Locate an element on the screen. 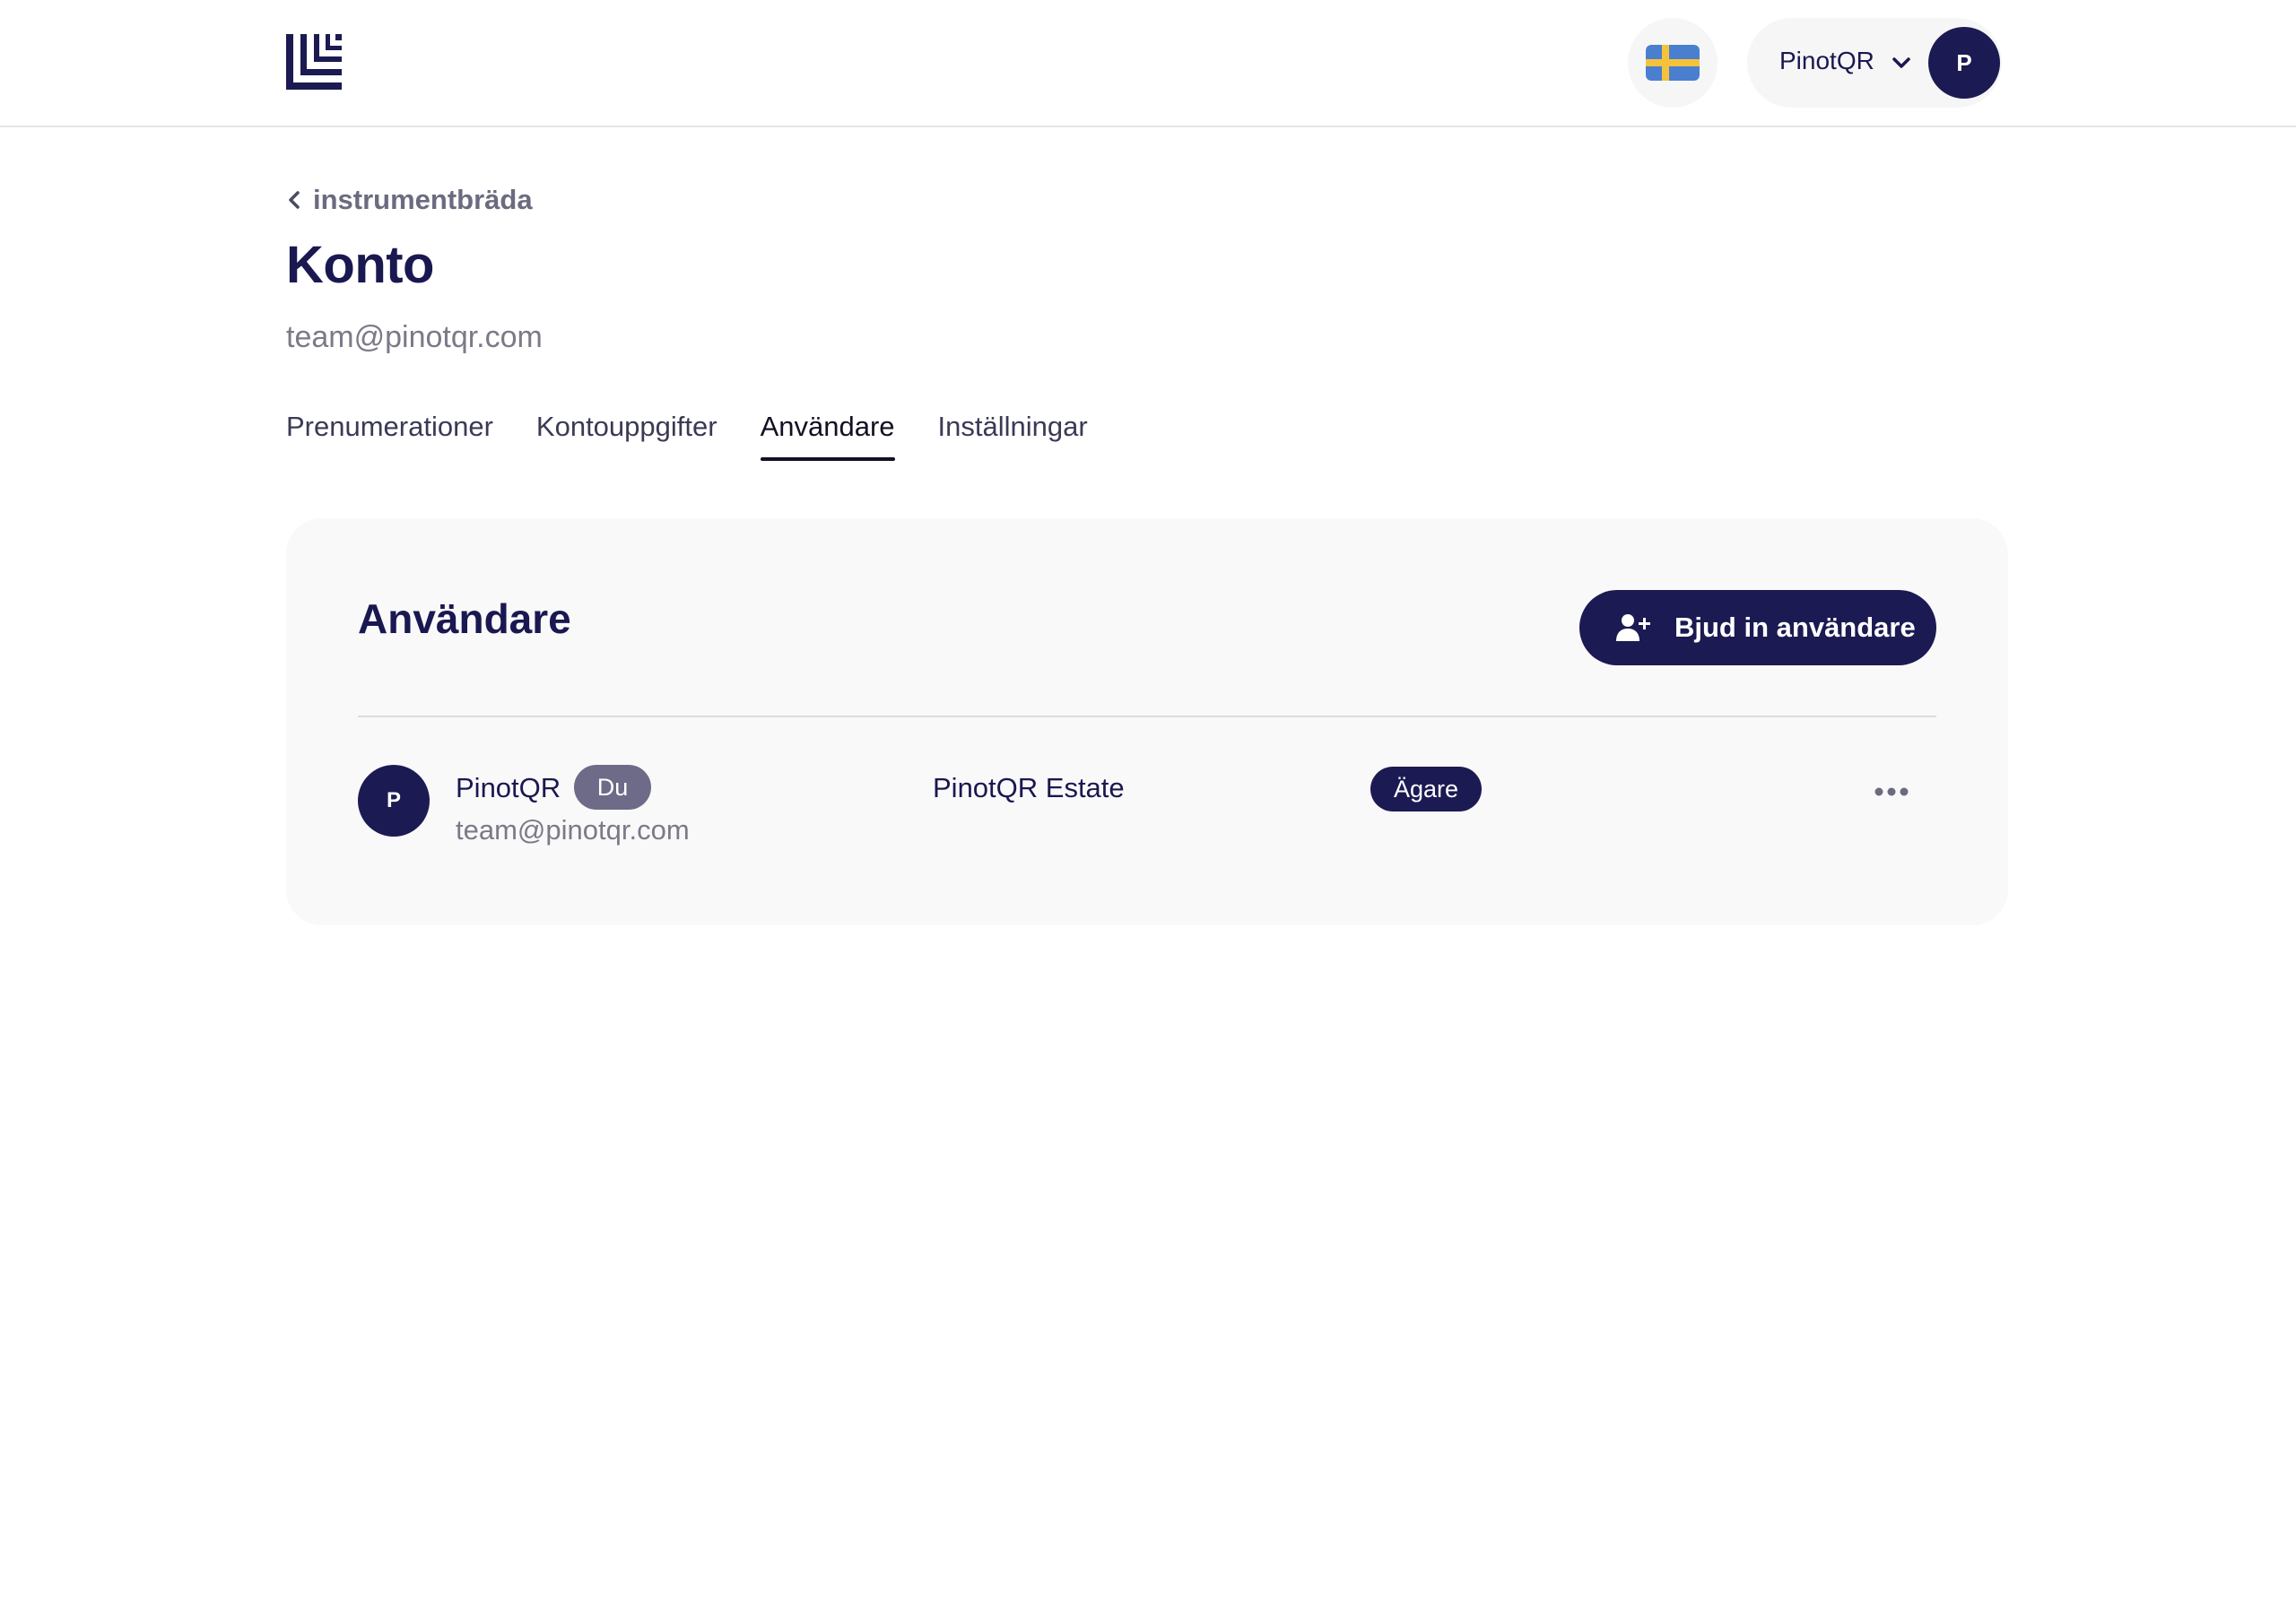  user-menu-name: PinotQR is located at coordinates (1826, 60).